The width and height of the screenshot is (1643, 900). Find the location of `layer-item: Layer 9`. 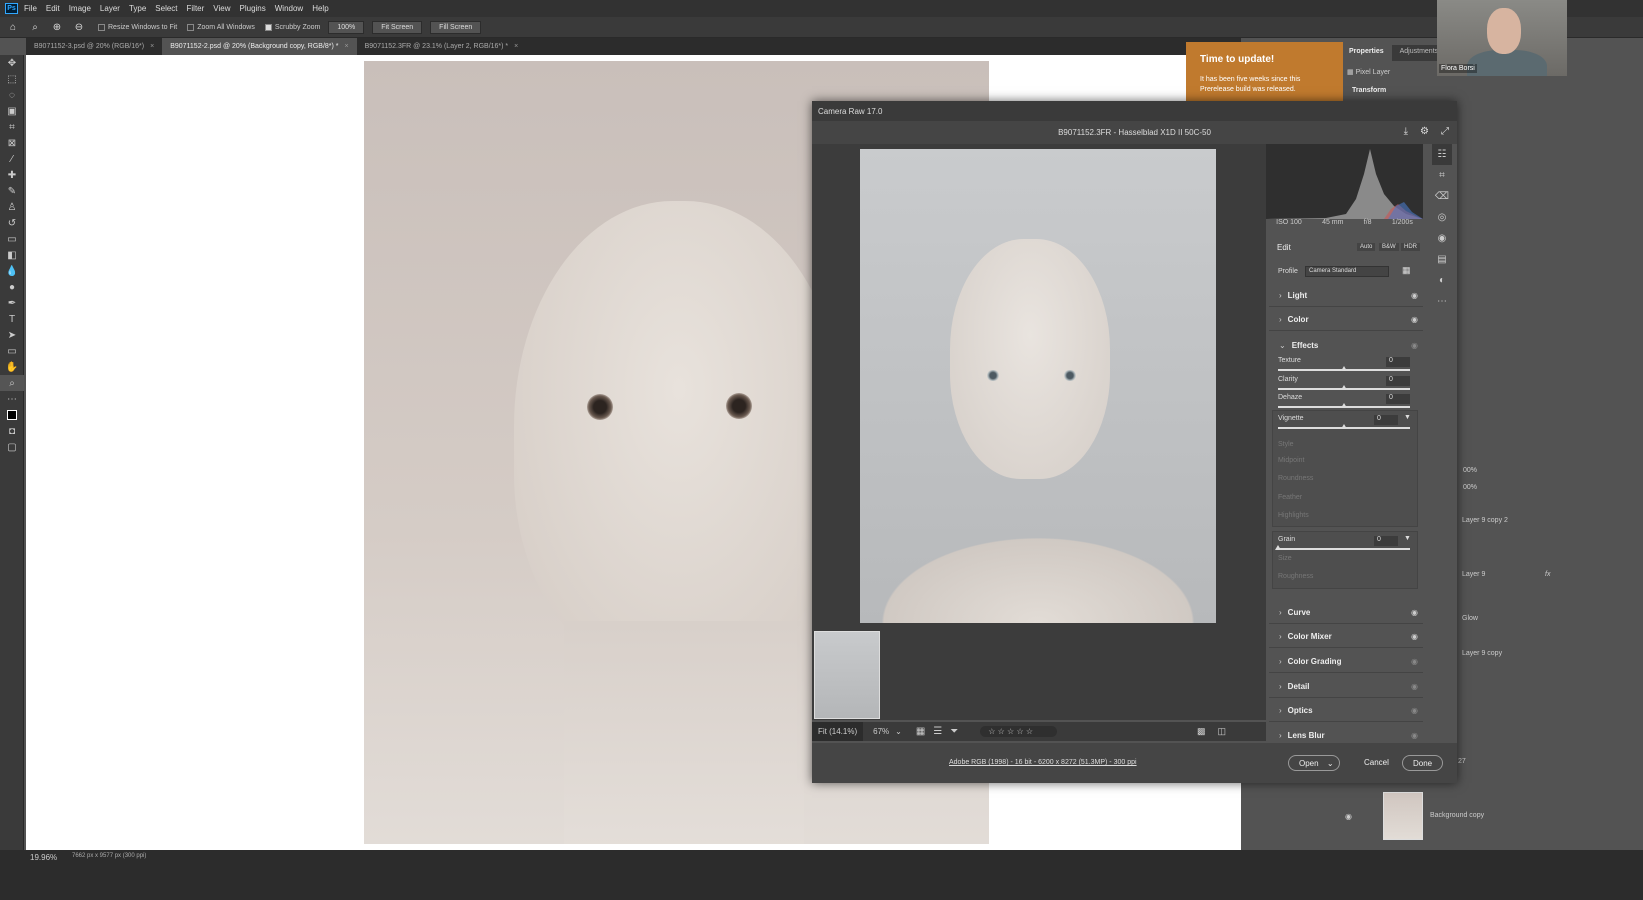

layer-item: Layer 9 is located at coordinates (1473, 574).